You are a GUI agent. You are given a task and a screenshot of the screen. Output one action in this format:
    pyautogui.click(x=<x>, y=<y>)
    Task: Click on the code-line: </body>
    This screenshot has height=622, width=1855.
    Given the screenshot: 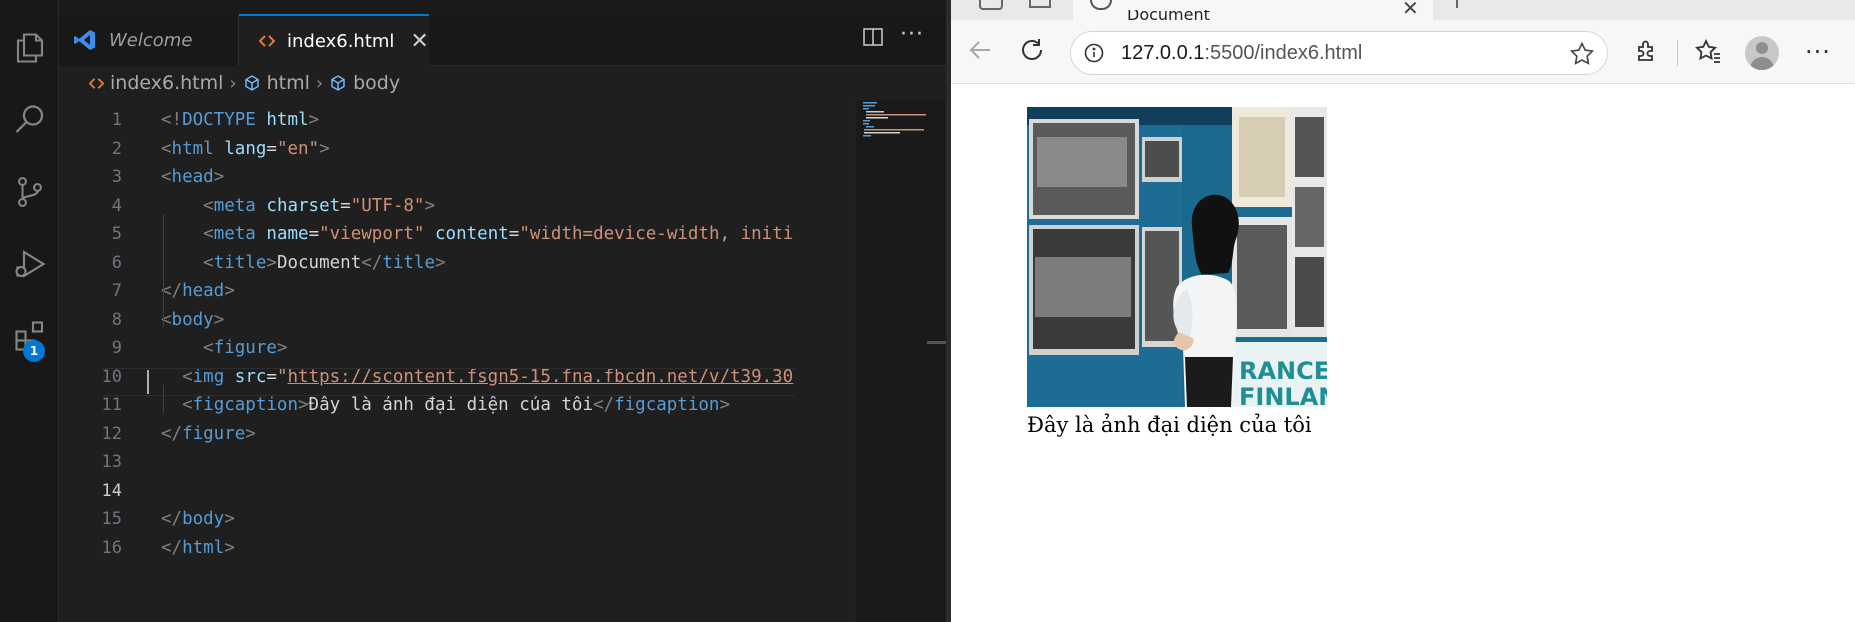 What is the action you would take?
    pyautogui.click(x=198, y=519)
    